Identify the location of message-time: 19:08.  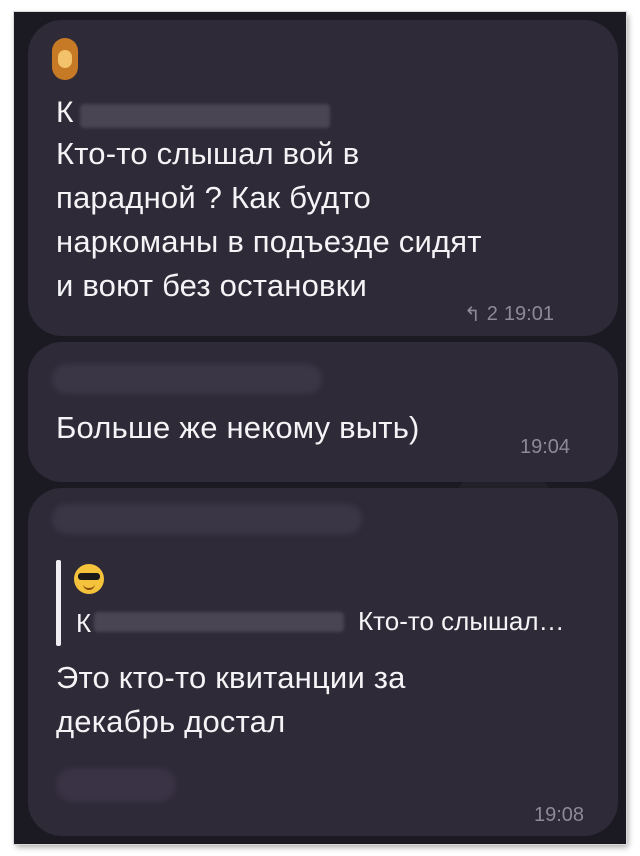
(559, 815).